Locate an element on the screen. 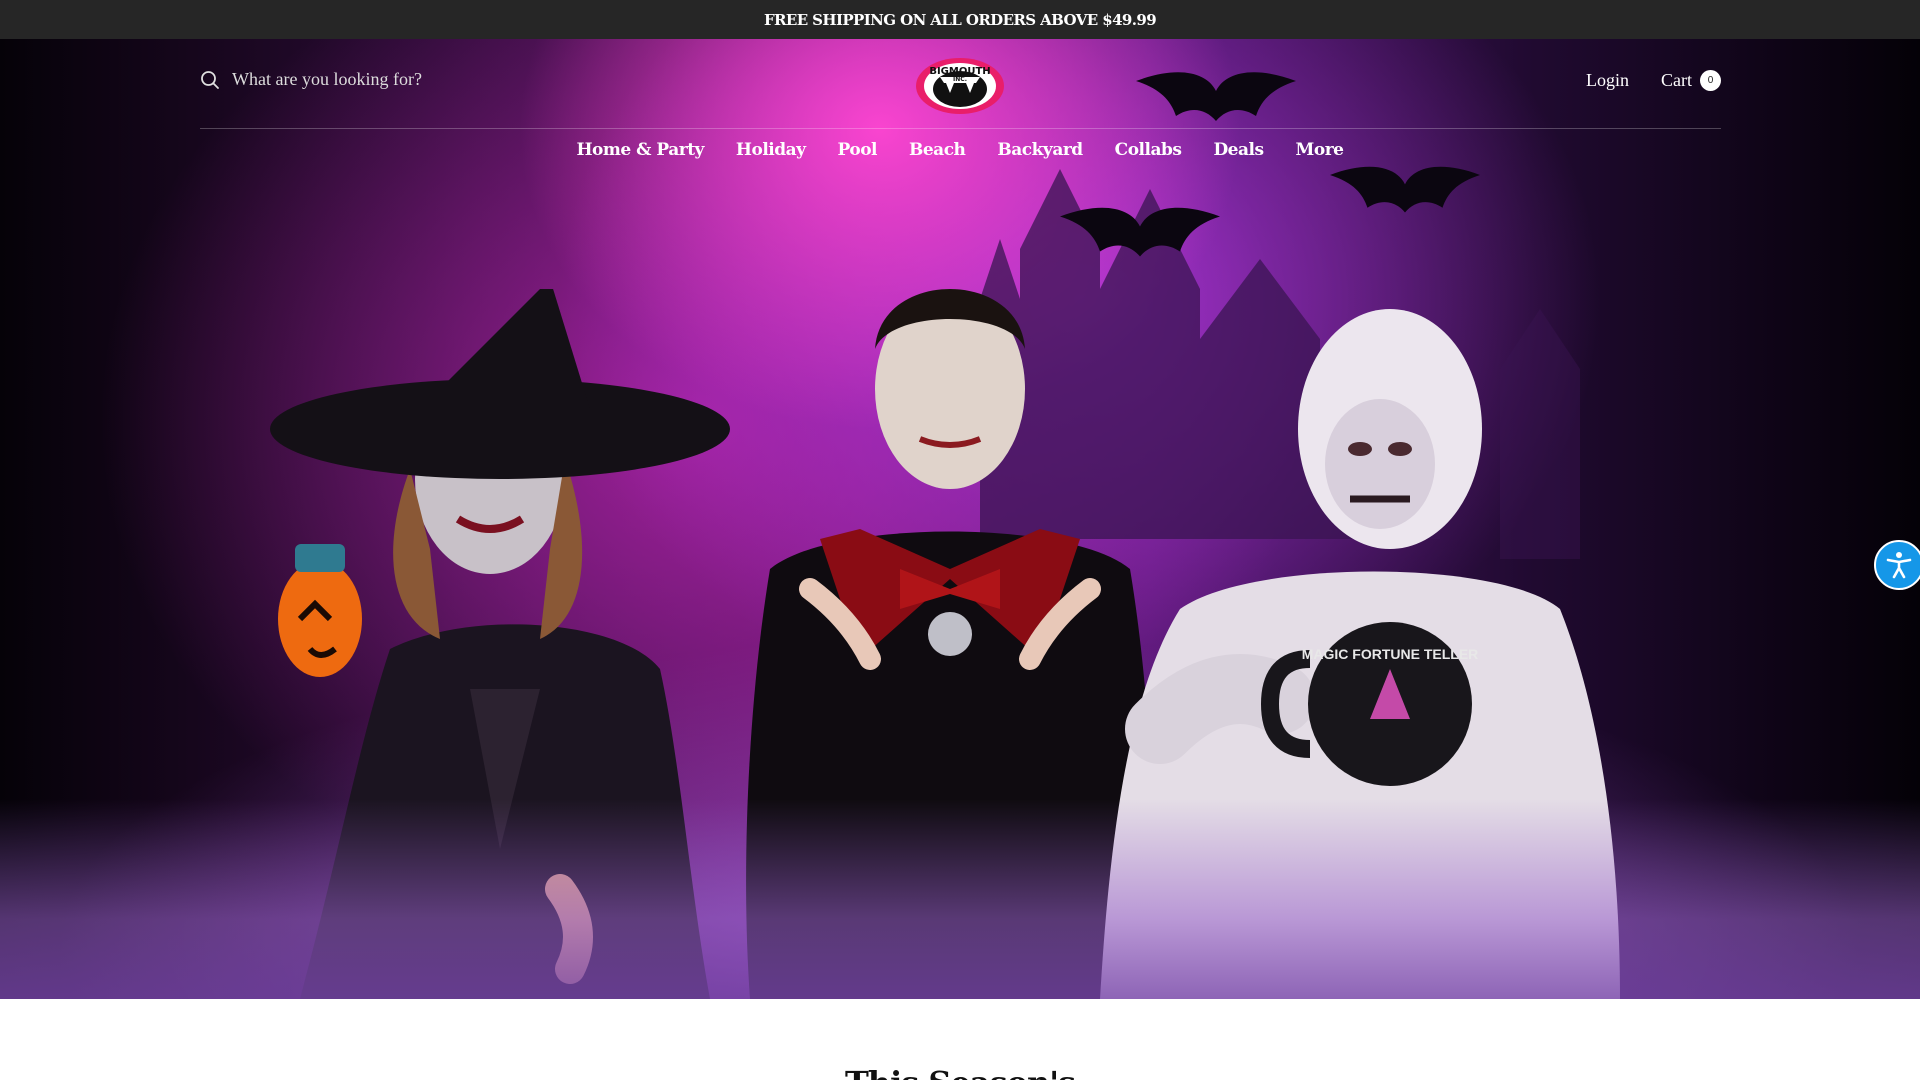 The image size is (1920, 1080). nav-item-collabs: Collabs is located at coordinates (1148, 150).